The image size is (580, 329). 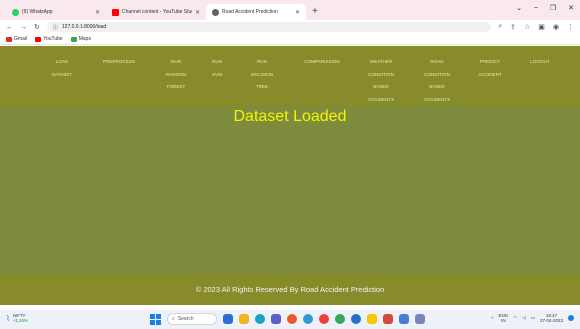 I want to click on bookmark-label: YouTube, so click(x=53, y=39).